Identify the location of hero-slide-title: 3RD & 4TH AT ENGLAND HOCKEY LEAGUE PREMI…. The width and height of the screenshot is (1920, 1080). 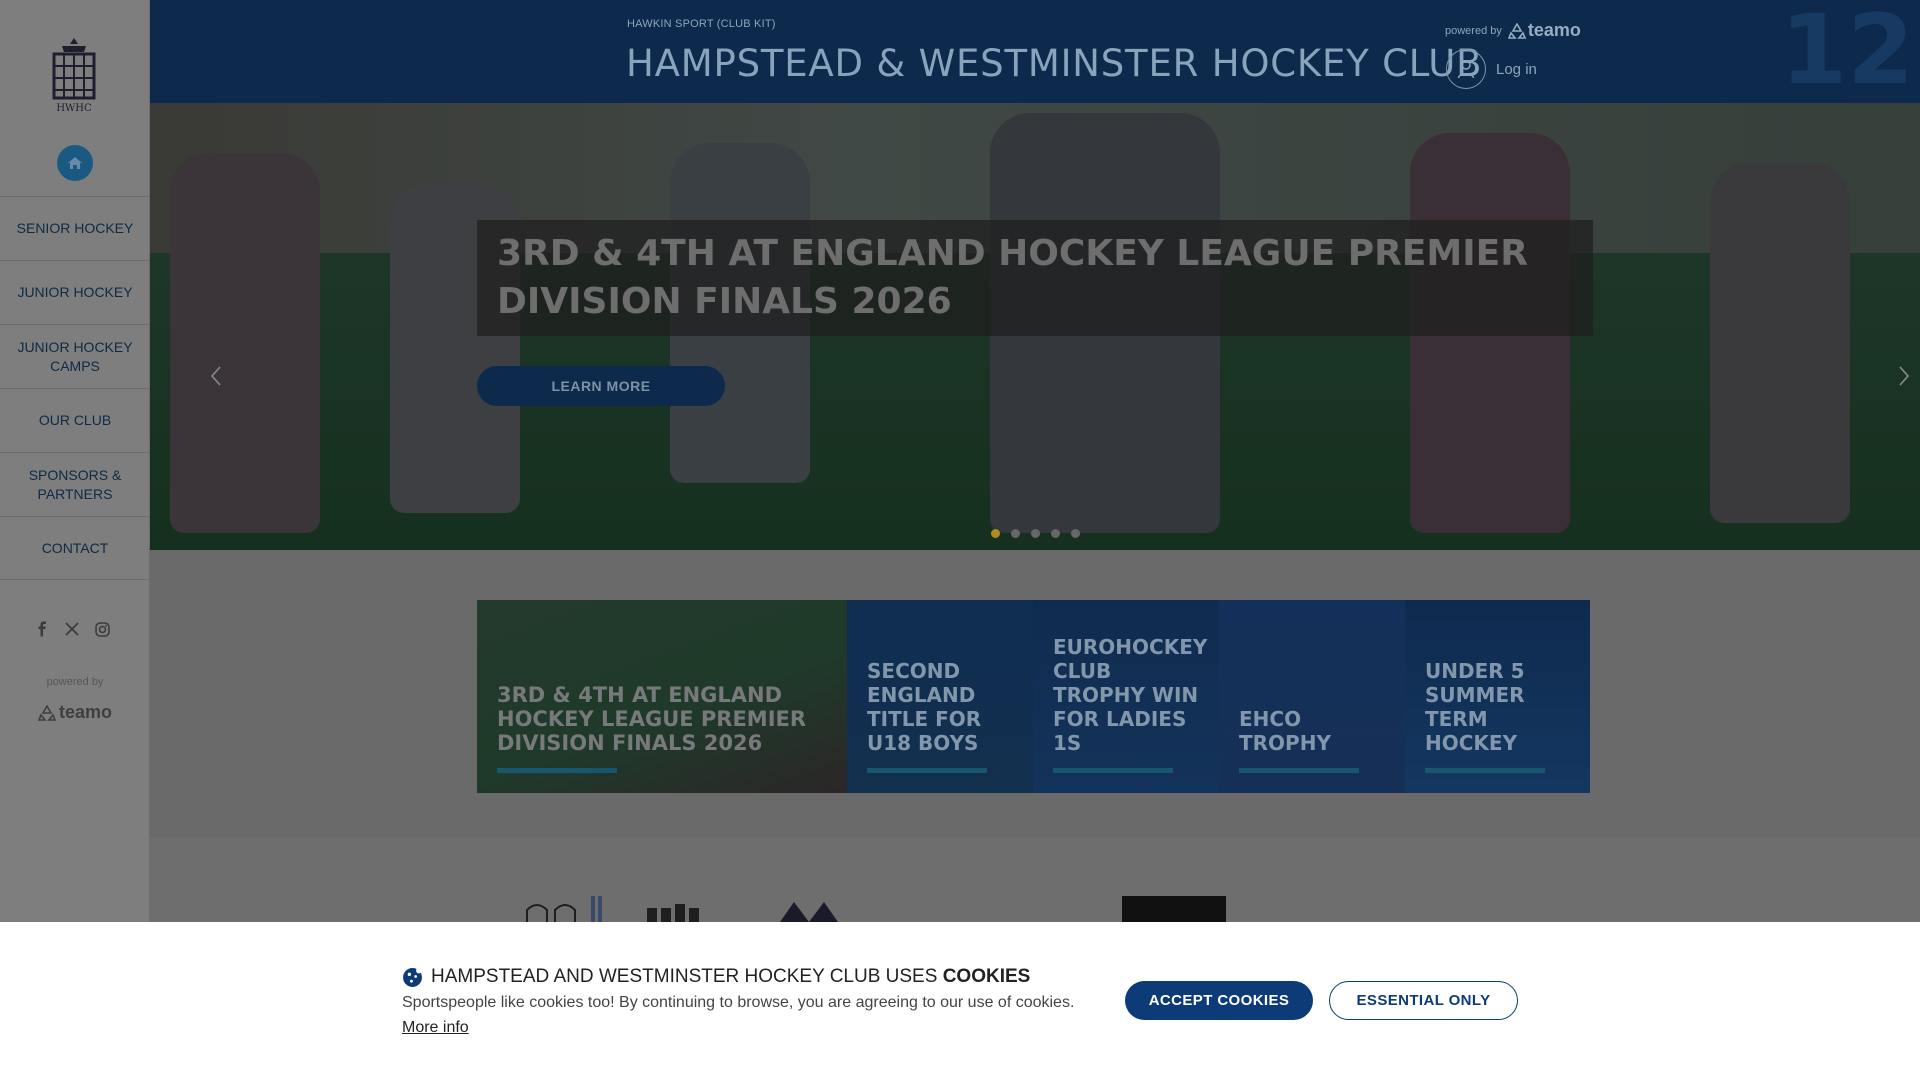
(1035, 278).